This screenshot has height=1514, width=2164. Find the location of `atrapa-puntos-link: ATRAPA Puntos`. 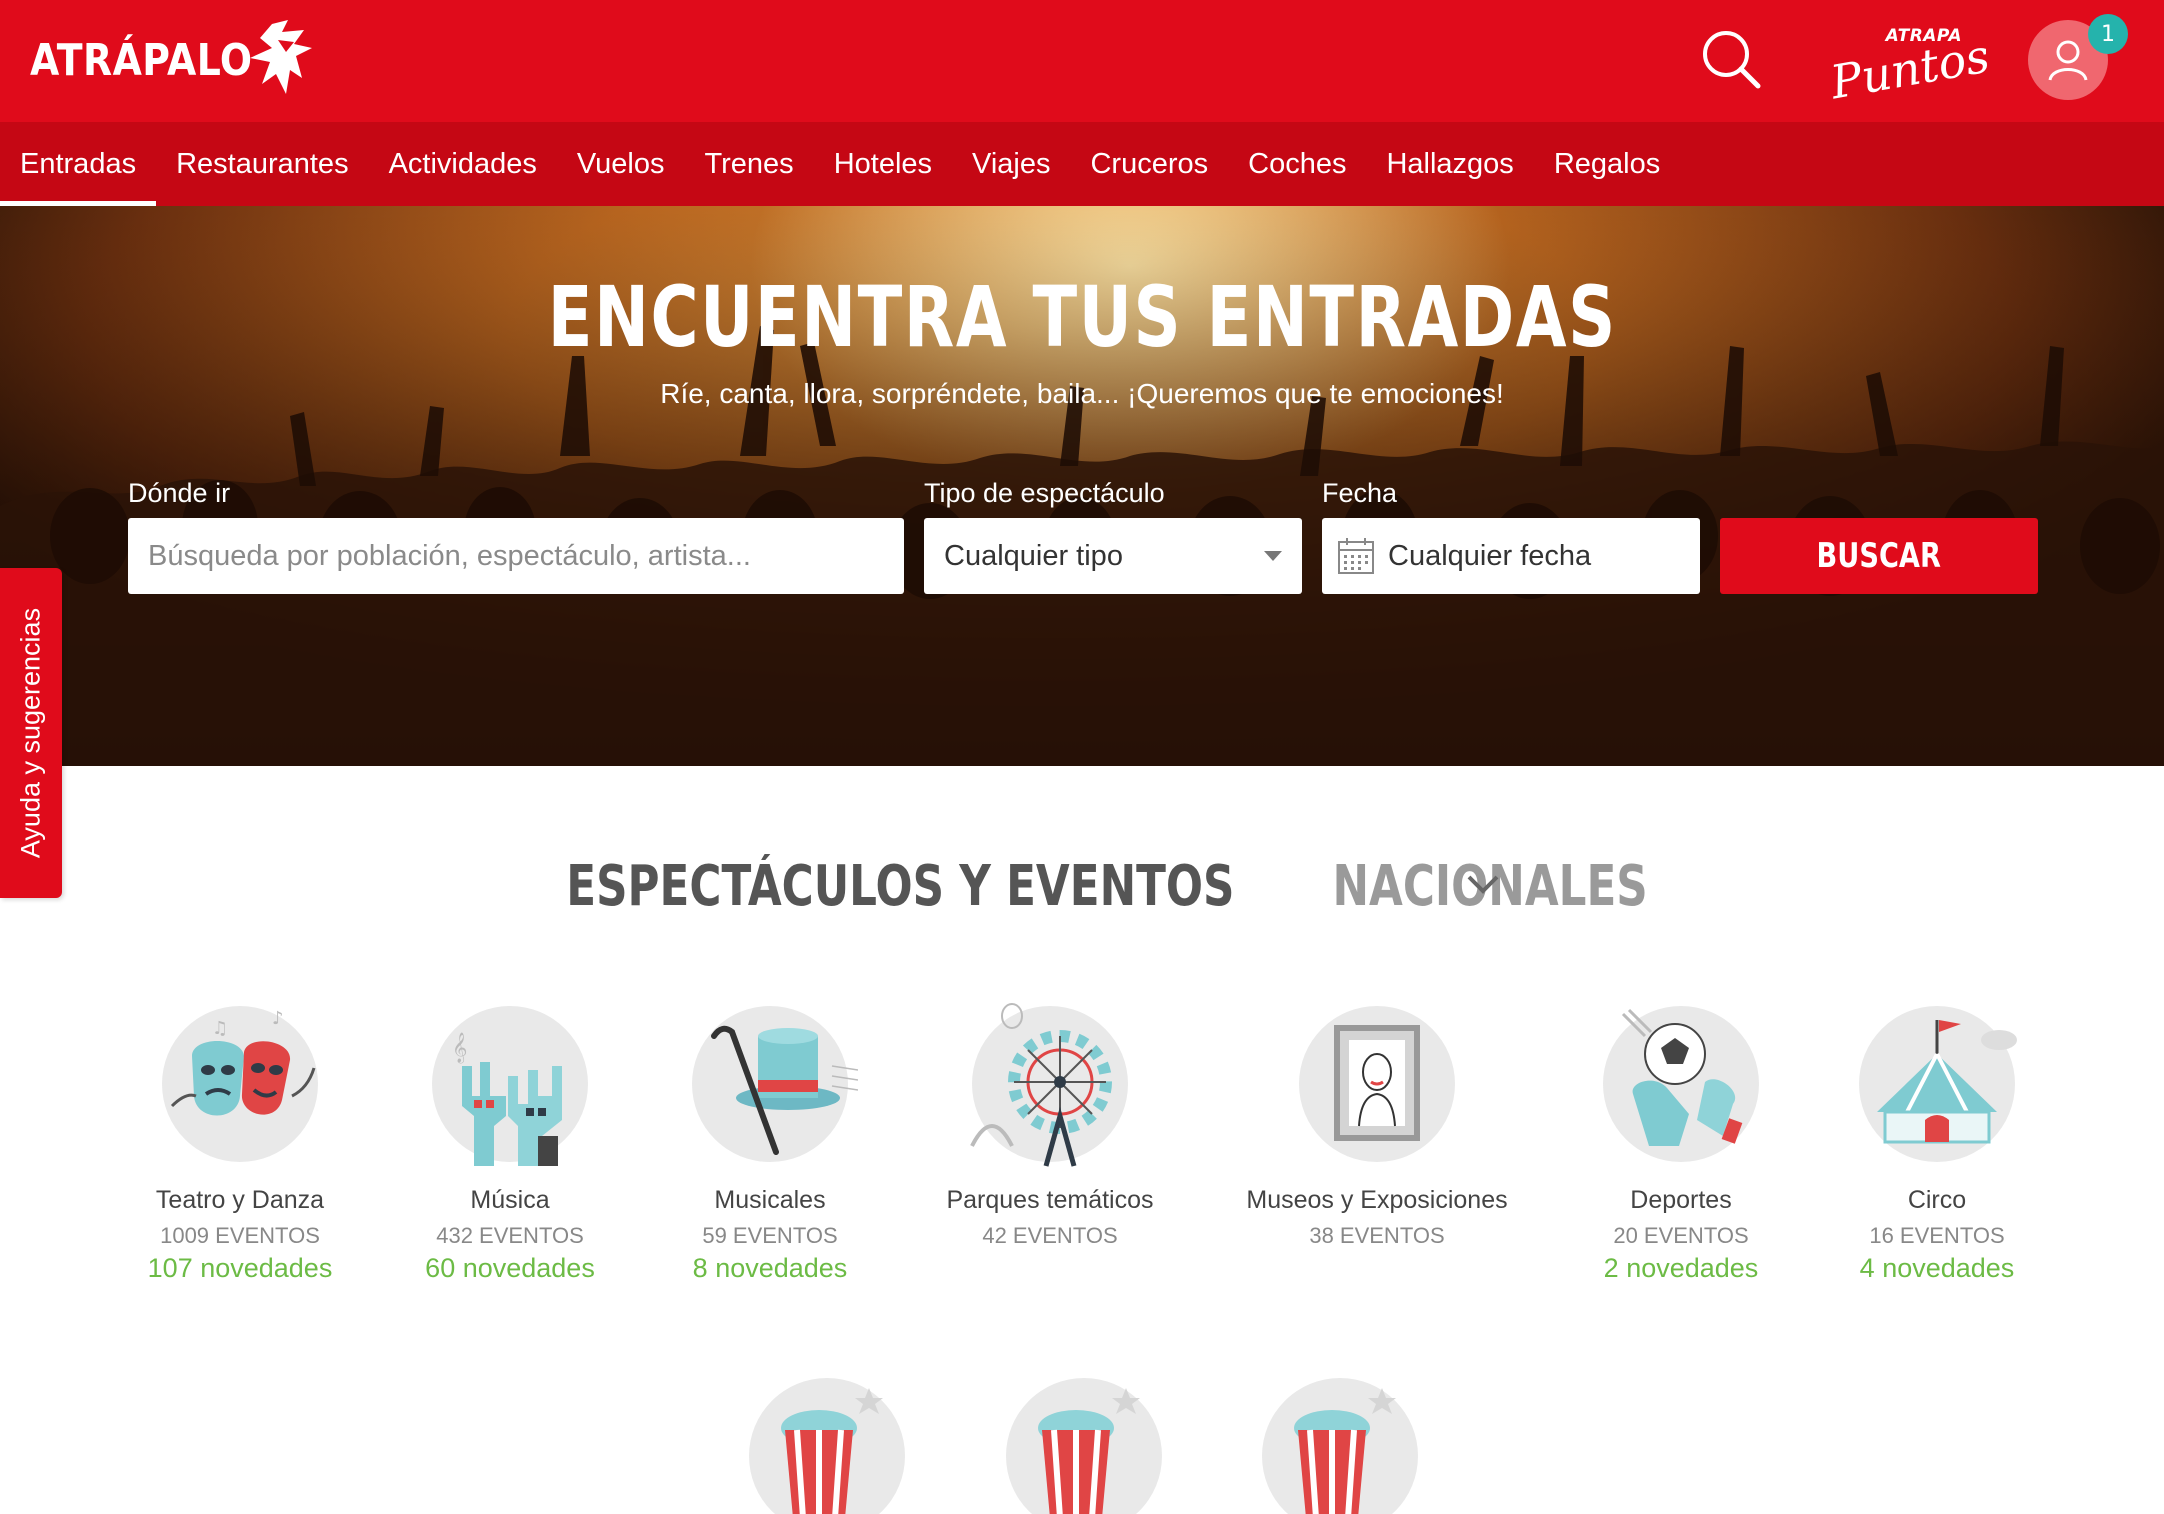

atrapa-puntos-link: ATRAPA Puntos is located at coordinates (1910, 65).